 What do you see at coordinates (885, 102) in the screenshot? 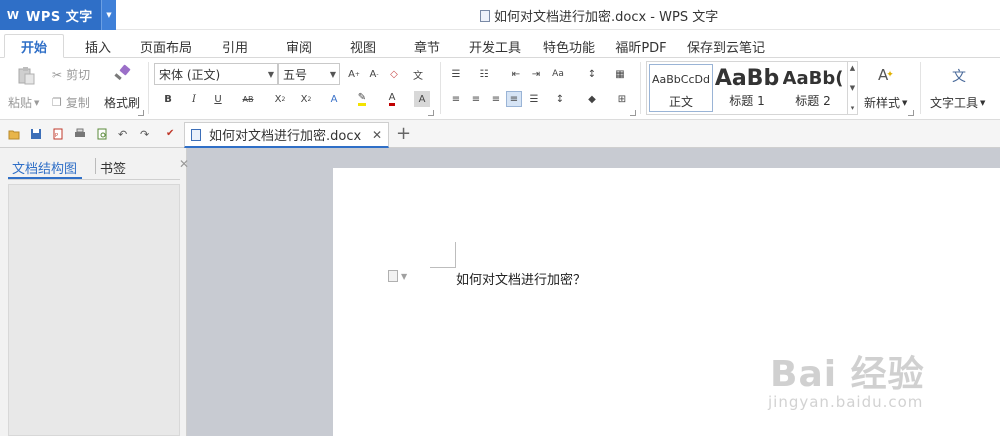
I see `new-style-button: 新样式 ▼` at bounding box center [885, 102].